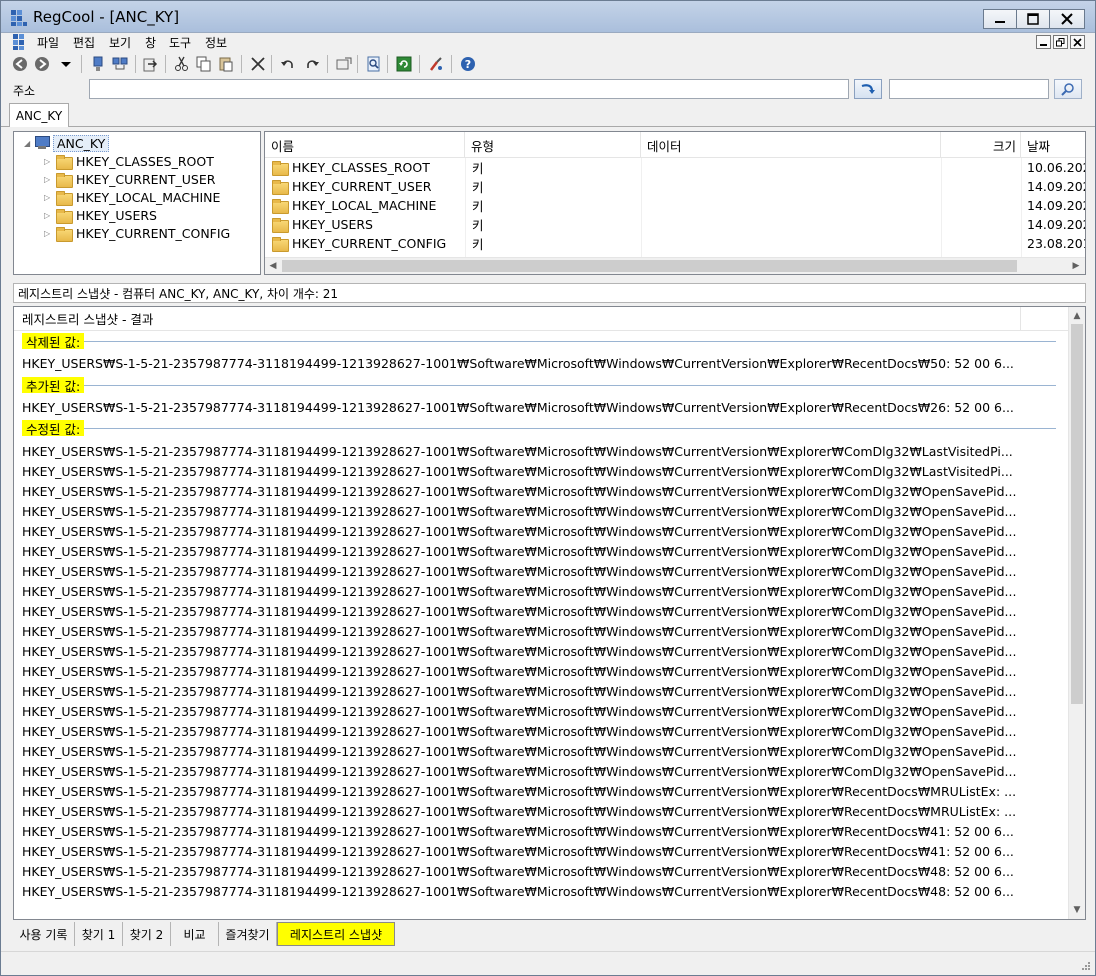 The height and width of the screenshot is (976, 1096). Describe the element at coordinates (248, 934) in the screenshot. I see `tab-favorites: 즐겨찾기` at that location.